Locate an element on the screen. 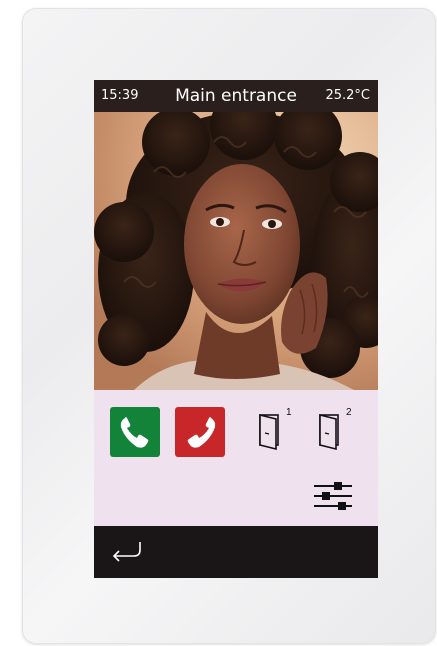 This screenshot has height=646, width=437. equalizer-sliders-icon is located at coordinates (333, 496).